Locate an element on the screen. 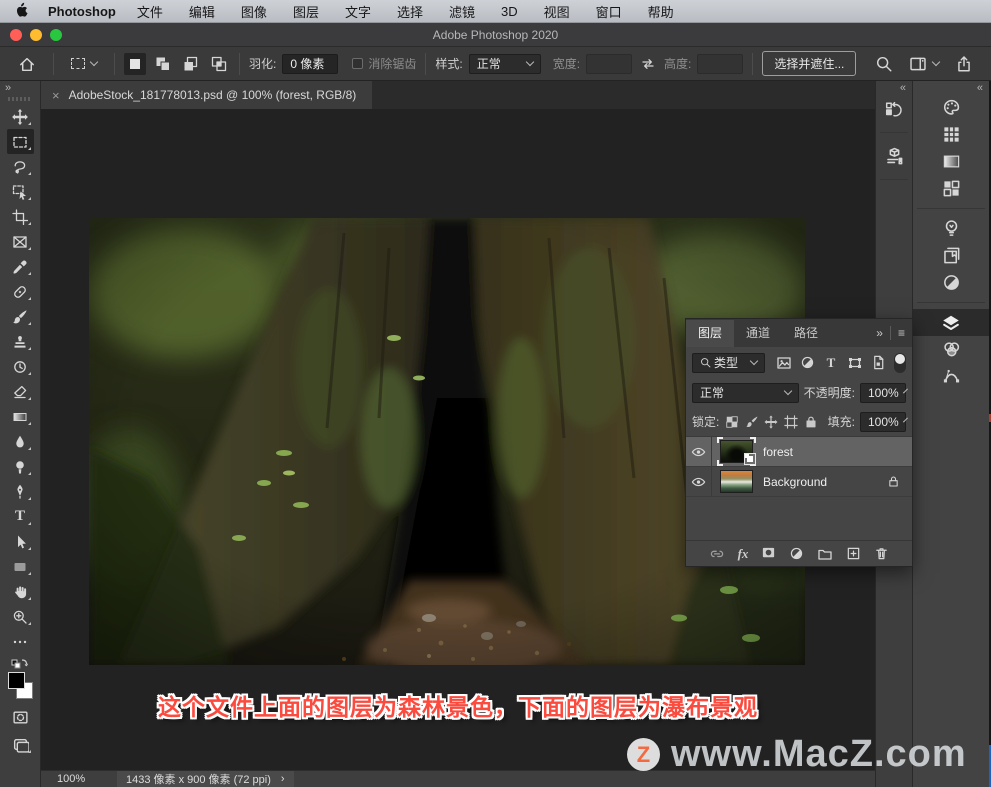 The height and width of the screenshot is (787, 991). tool-brush is located at coordinates (20, 316).